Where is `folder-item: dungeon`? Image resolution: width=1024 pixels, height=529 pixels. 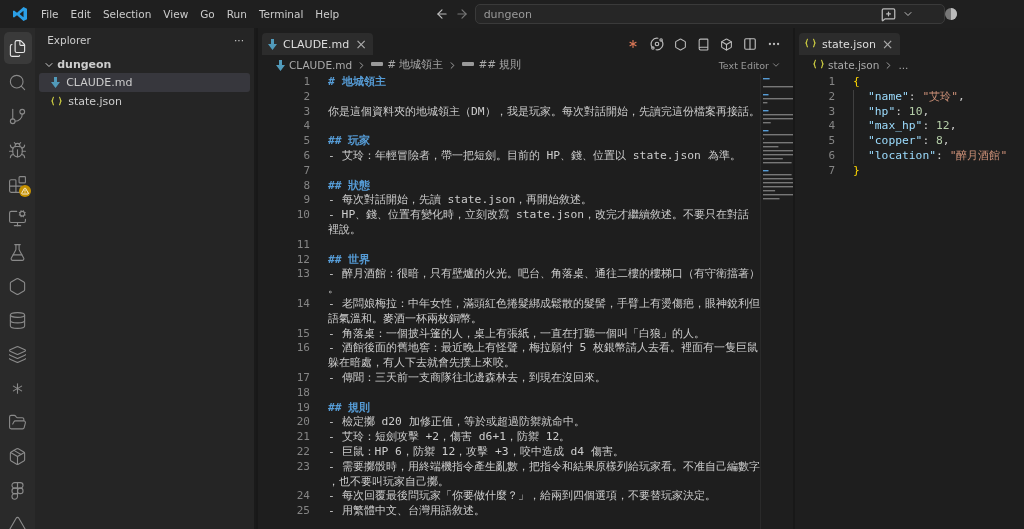
folder-item: dungeon is located at coordinates (144, 62).